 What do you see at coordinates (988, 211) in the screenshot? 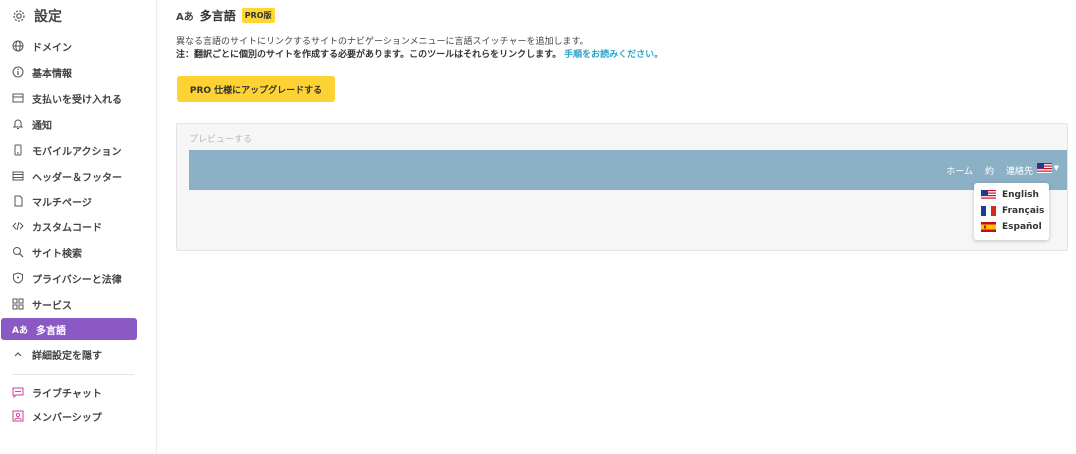
I see `fr-flag-icon` at bounding box center [988, 211].